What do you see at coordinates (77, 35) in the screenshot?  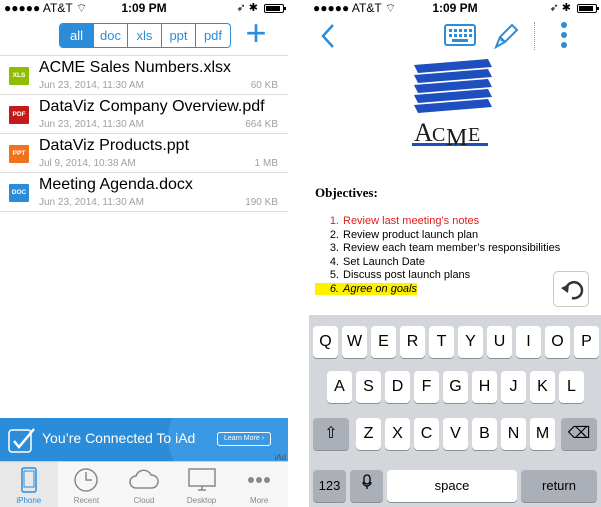 I see `filter-all: all` at bounding box center [77, 35].